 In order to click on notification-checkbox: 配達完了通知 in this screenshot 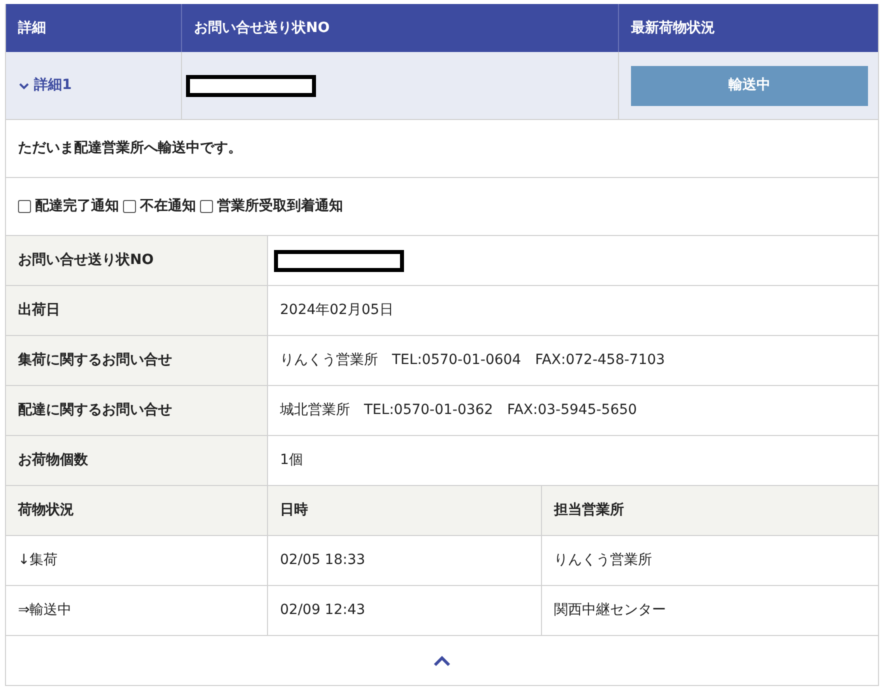, I will do `click(68, 206)`.